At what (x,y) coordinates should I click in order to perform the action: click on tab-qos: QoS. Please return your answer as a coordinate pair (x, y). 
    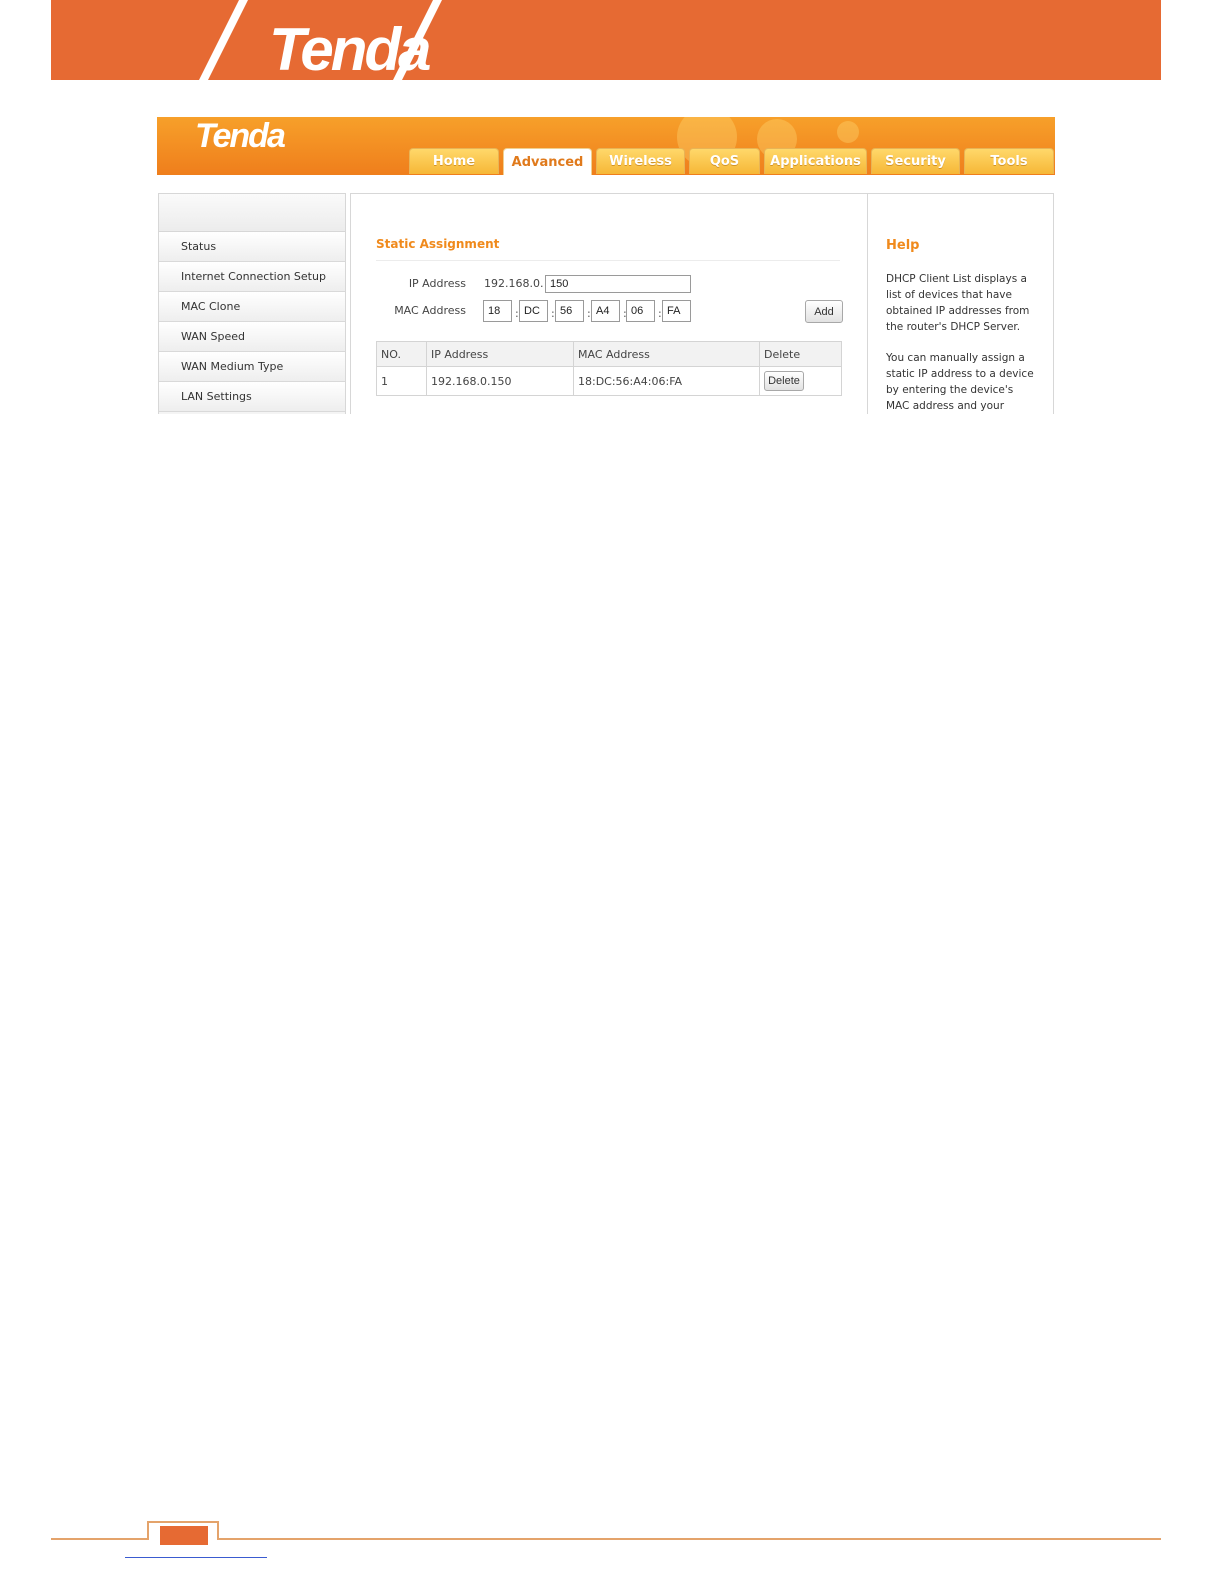
    Looking at the image, I should click on (724, 161).